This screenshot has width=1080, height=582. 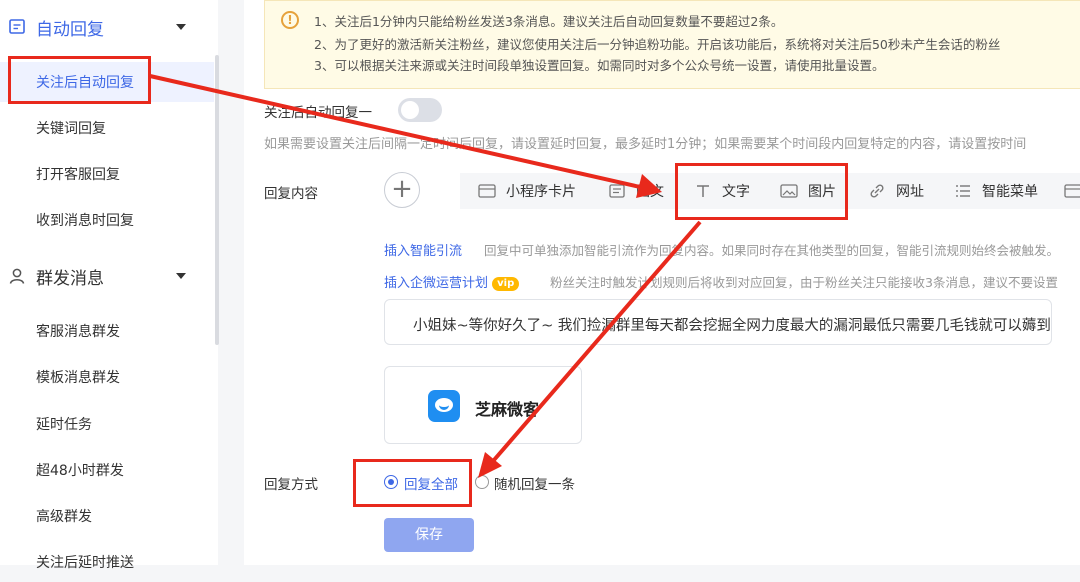 What do you see at coordinates (291, 194) in the screenshot?
I see `reply-content-label: 回复内容` at bounding box center [291, 194].